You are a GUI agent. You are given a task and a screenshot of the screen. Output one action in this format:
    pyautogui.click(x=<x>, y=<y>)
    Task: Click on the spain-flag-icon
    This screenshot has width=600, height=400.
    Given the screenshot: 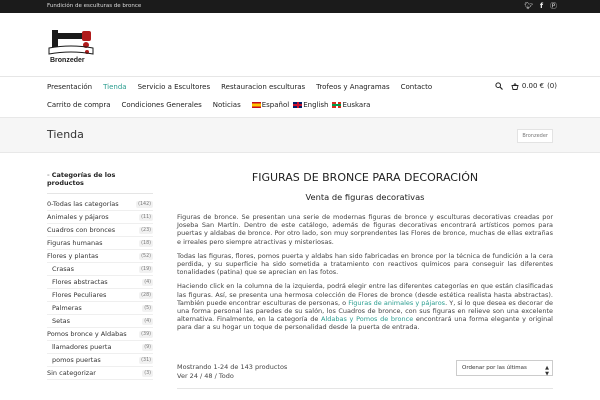 What is the action you would take?
    pyautogui.click(x=256, y=105)
    